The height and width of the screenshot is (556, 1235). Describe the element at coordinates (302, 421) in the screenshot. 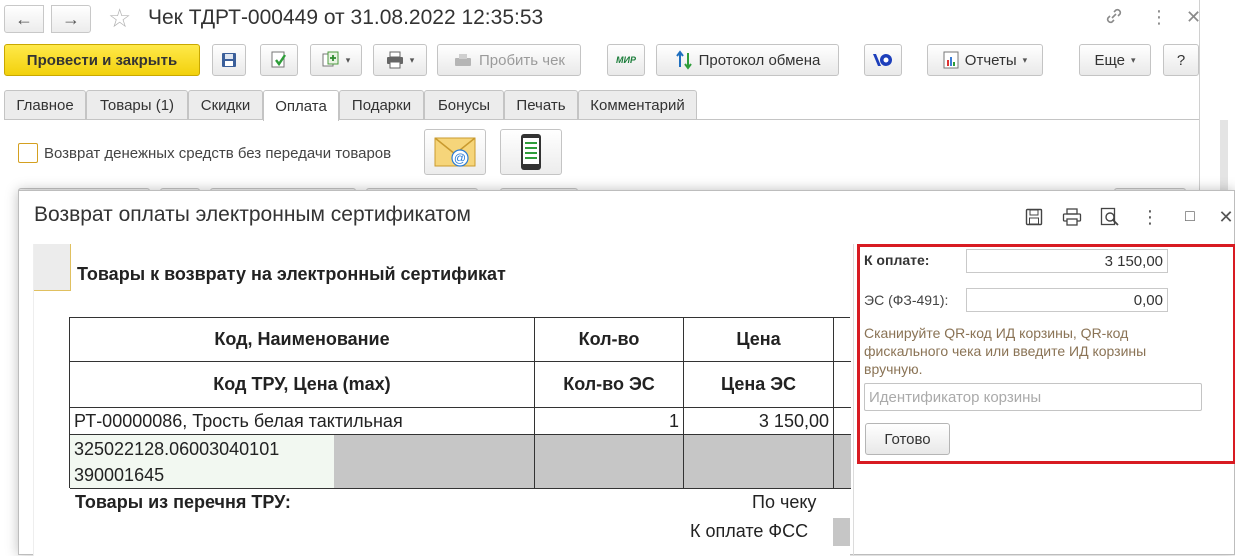

I see `table-cell-name: РТ-00000086, Трость белая тактильная` at that location.